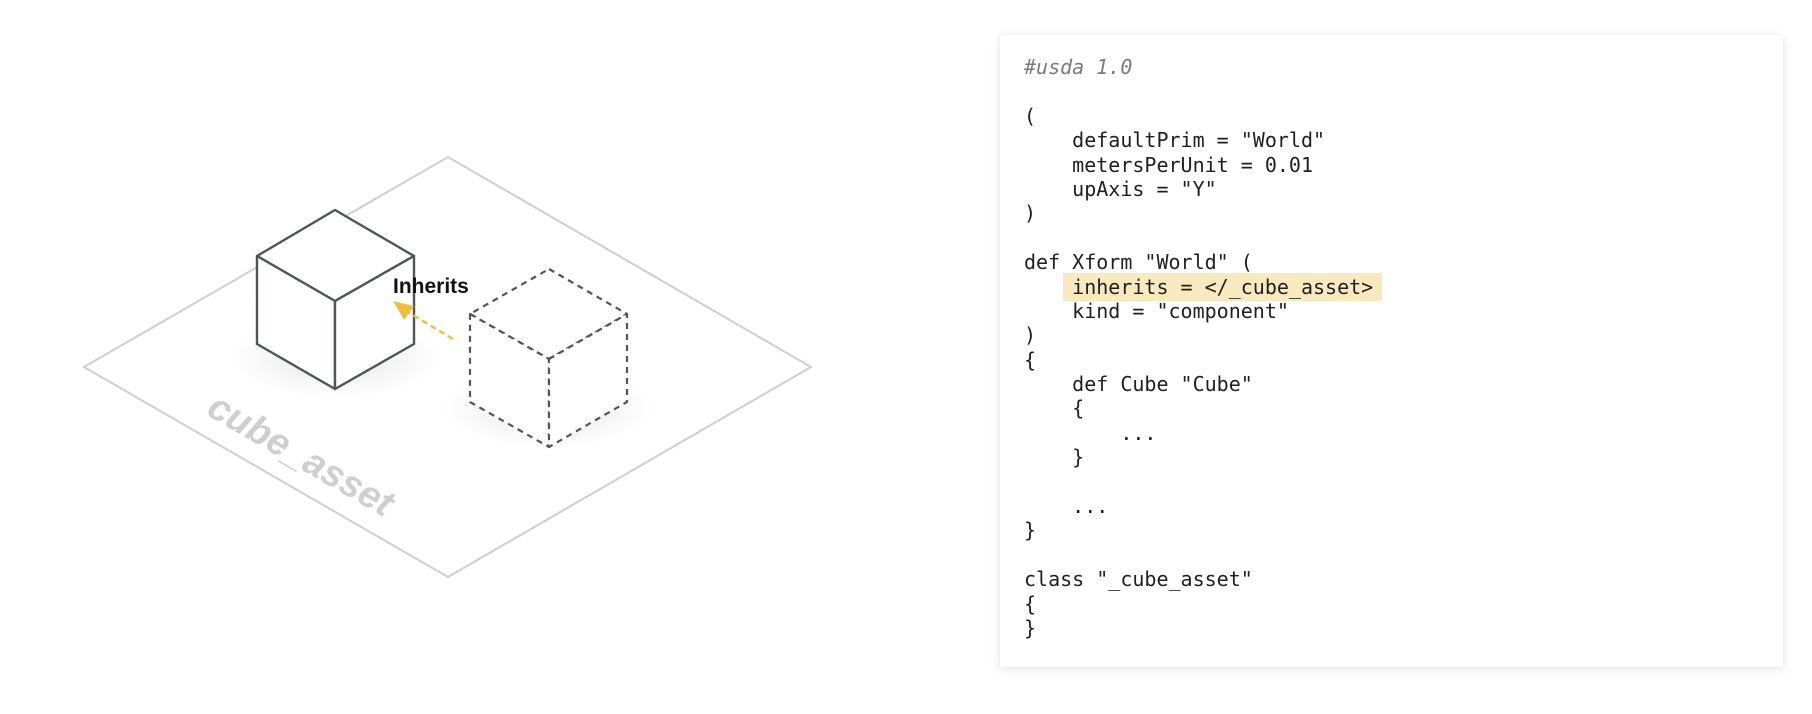  What do you see at coordinates (431, 286) in the screenshot?
I see `inherits-label: Inherits` at bounding box center [431, 286].